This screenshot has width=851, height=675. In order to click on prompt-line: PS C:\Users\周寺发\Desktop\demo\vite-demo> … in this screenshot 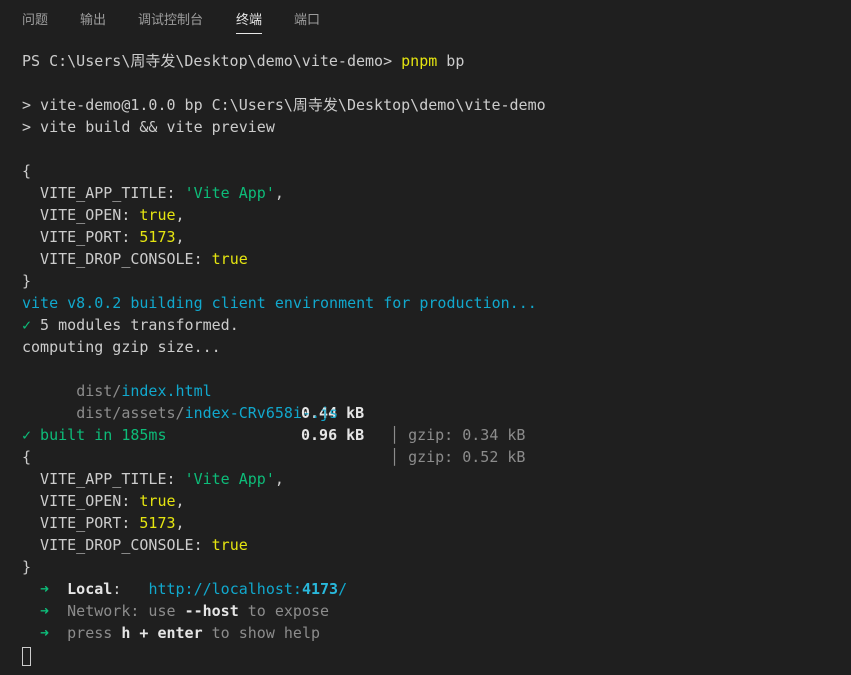, I will do `click(432, 61)`.